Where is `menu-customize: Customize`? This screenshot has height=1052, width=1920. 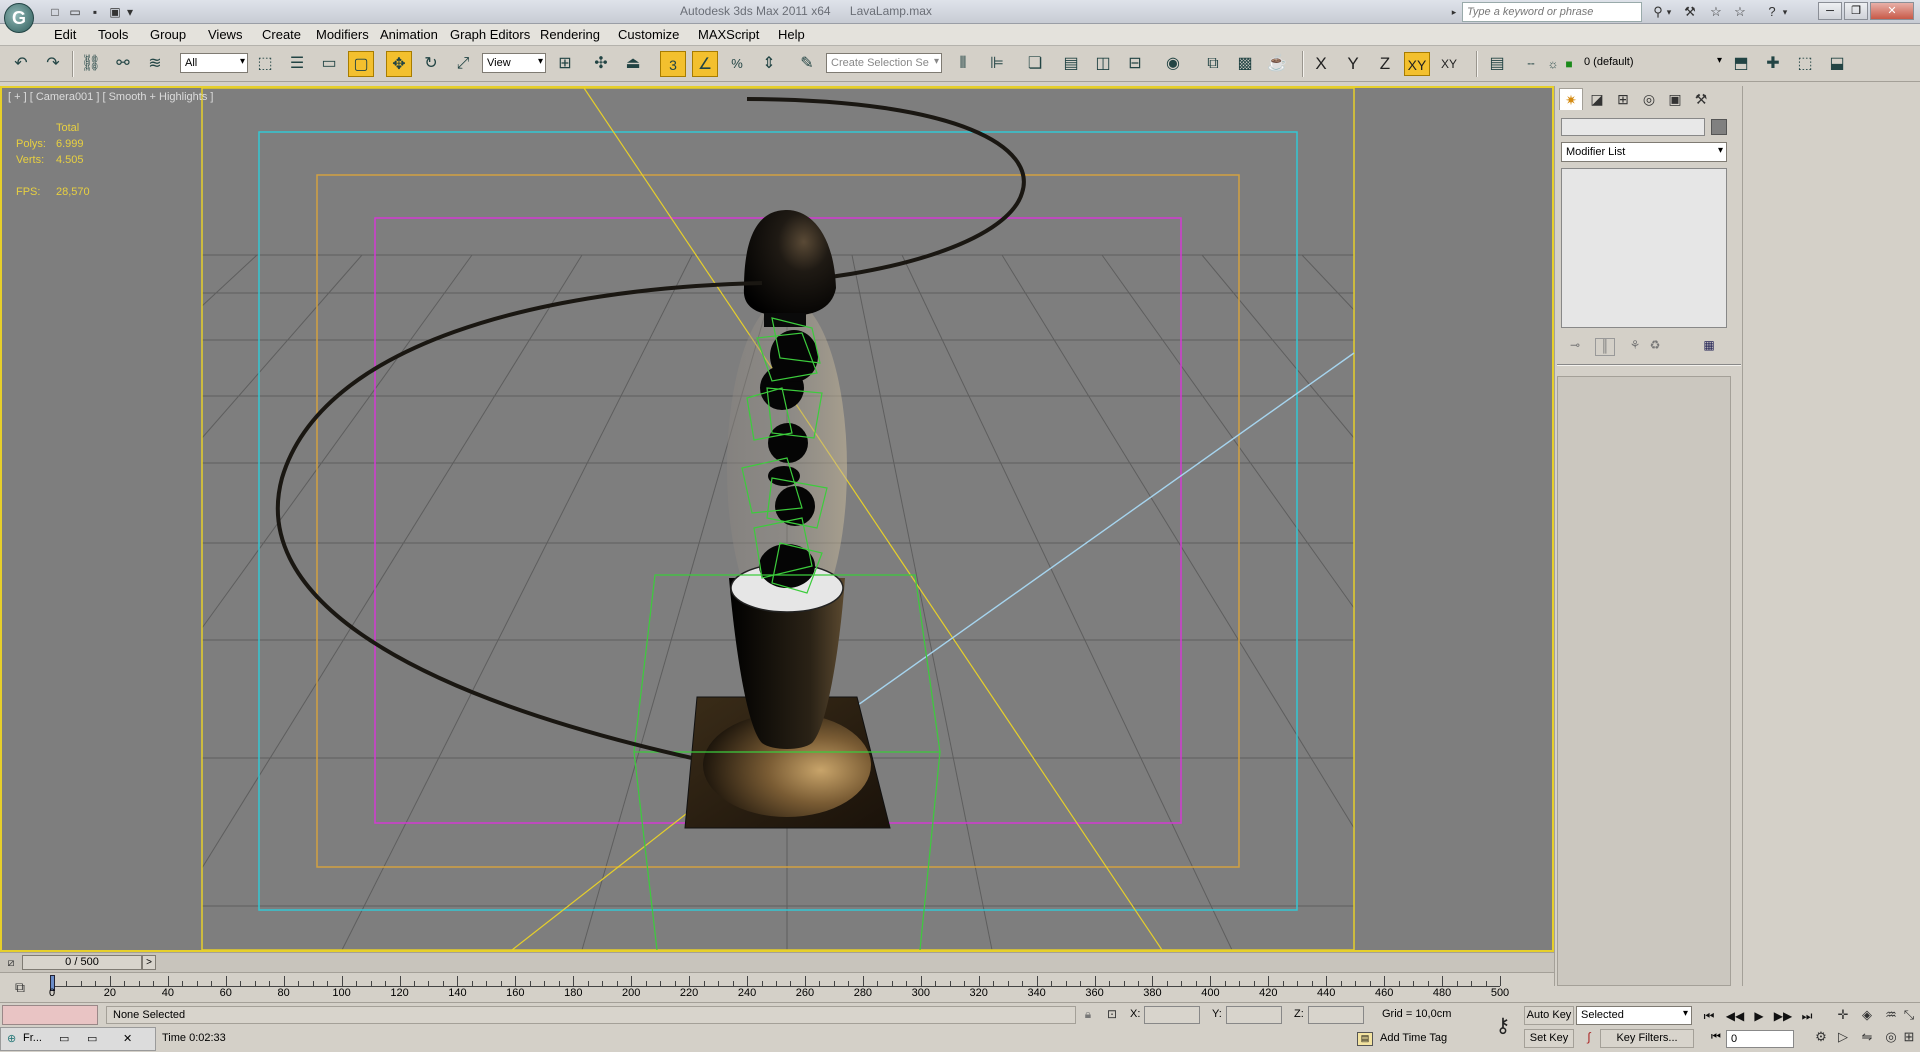 menu-customize: Customize is located at coordinates (648, 34).